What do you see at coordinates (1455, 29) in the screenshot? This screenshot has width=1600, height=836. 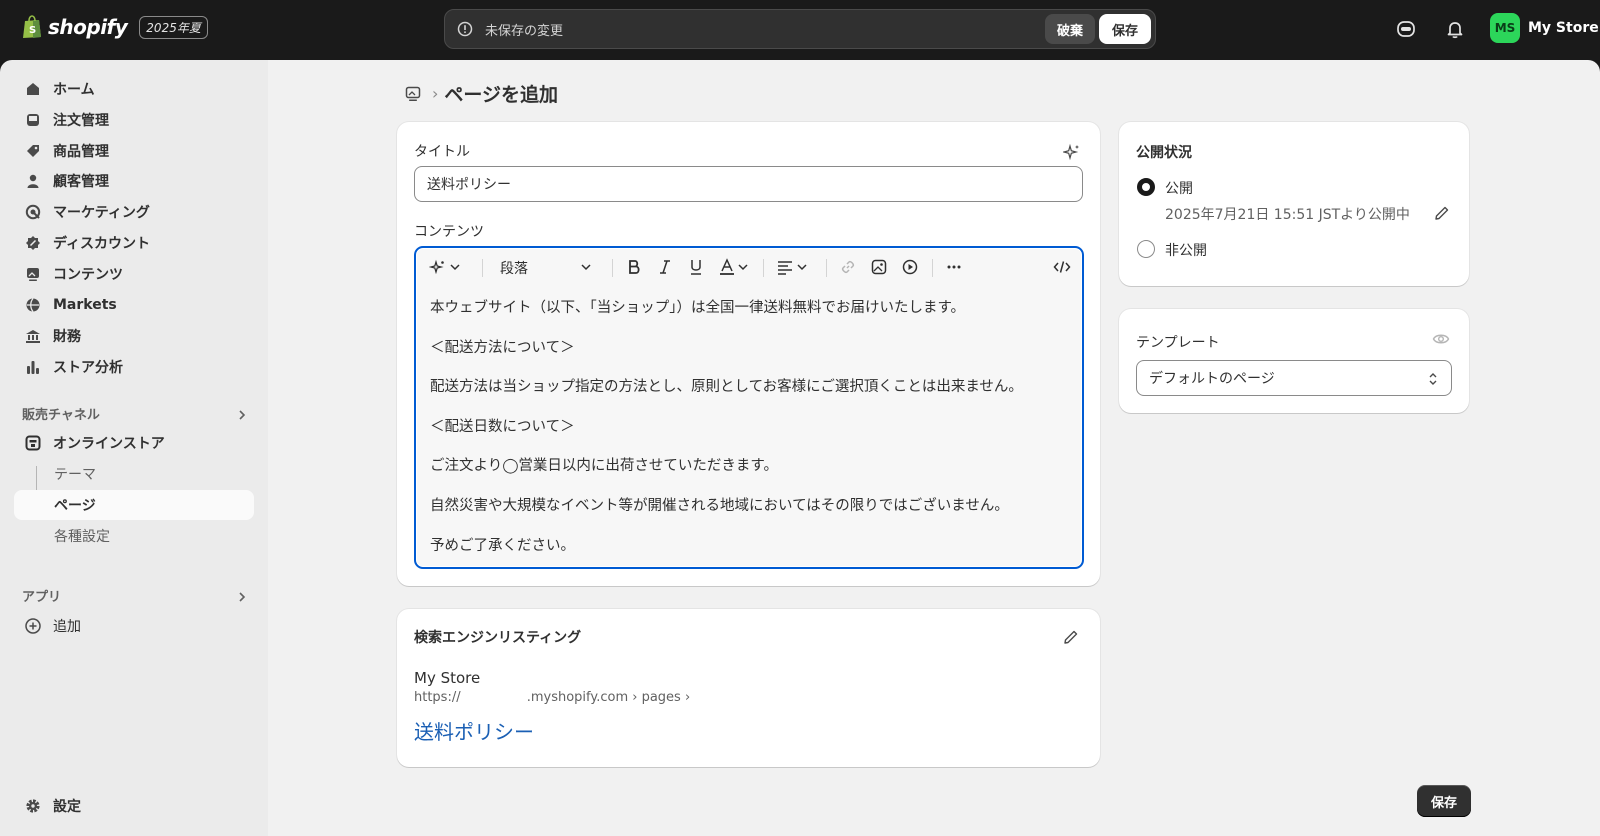 I see `bell-icon` at bounding box center [1455, 29].